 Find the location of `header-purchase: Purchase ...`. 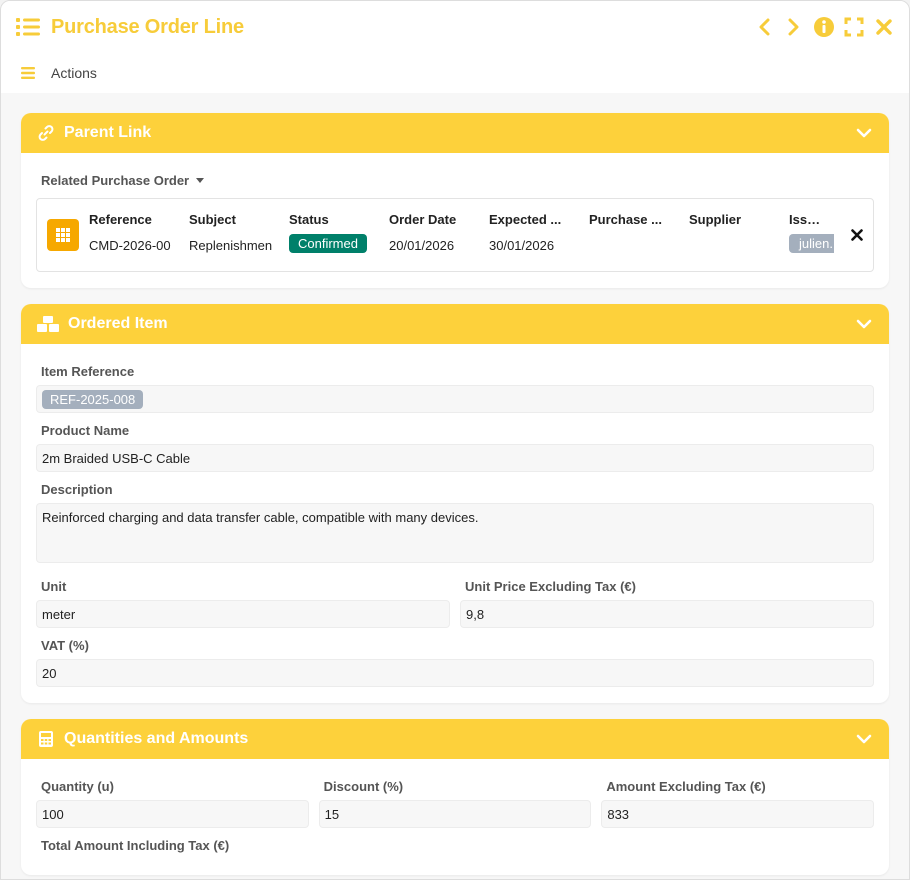

header-purchase: Purchase ... is located at coordinates (625, 219).